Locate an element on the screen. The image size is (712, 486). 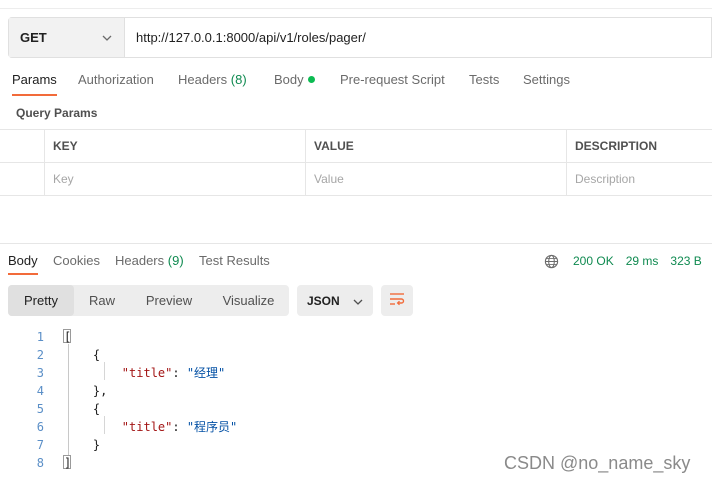
tab-label: Cookies is located at coordinates (76, 260).